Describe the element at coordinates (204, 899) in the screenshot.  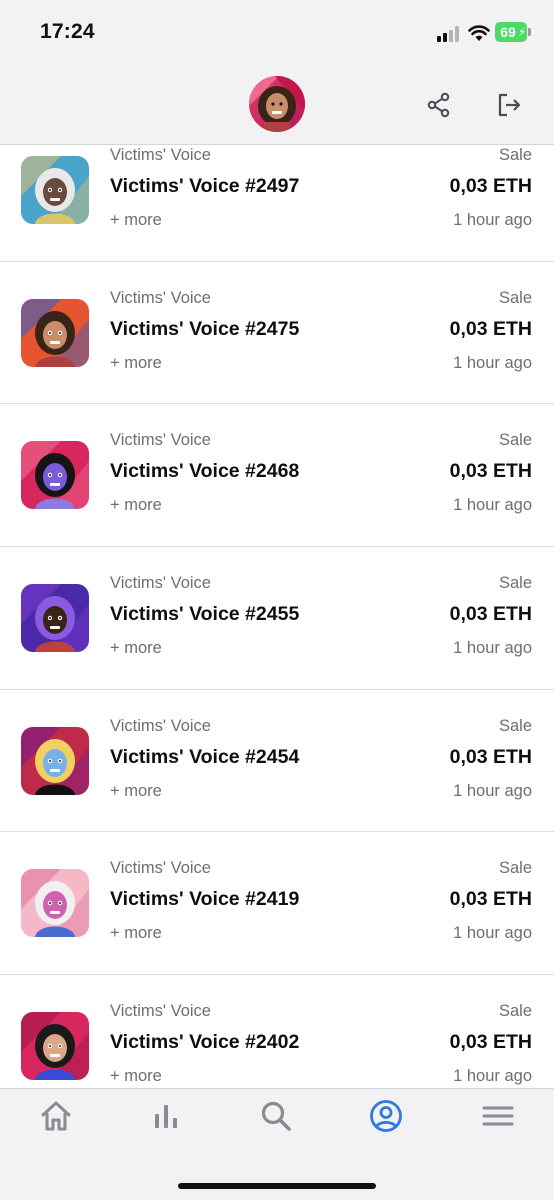
I see `nft-title: Victims' Voice #2419` at that location.